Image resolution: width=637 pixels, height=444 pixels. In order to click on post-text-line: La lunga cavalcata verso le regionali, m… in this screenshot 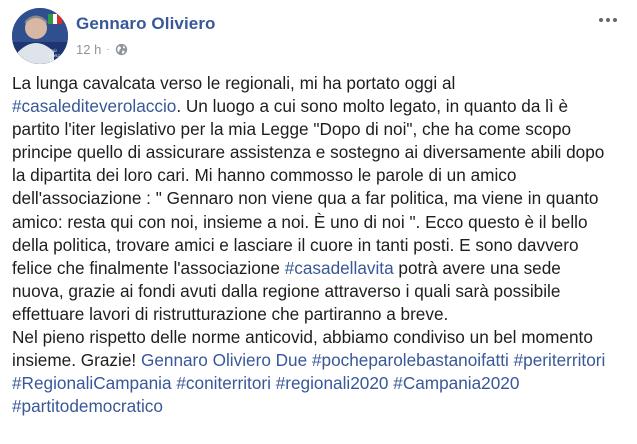, I will do `click(318, 83)`.